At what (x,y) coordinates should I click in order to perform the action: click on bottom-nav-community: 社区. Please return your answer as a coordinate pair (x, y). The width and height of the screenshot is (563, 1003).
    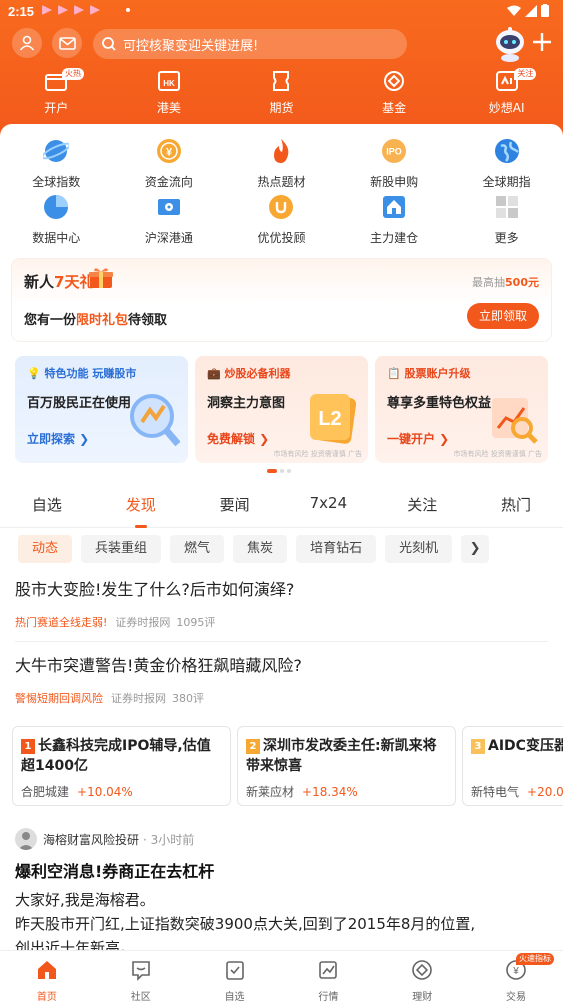
    Looking at the image, I should click on (141, 977).